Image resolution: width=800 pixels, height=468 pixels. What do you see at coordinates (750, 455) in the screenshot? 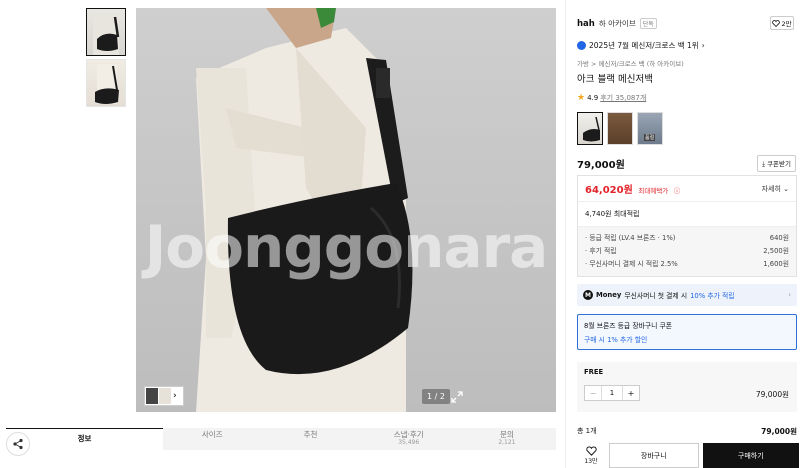
I see `buy-now-button: 구매하기` at bounding box center [750, 455].